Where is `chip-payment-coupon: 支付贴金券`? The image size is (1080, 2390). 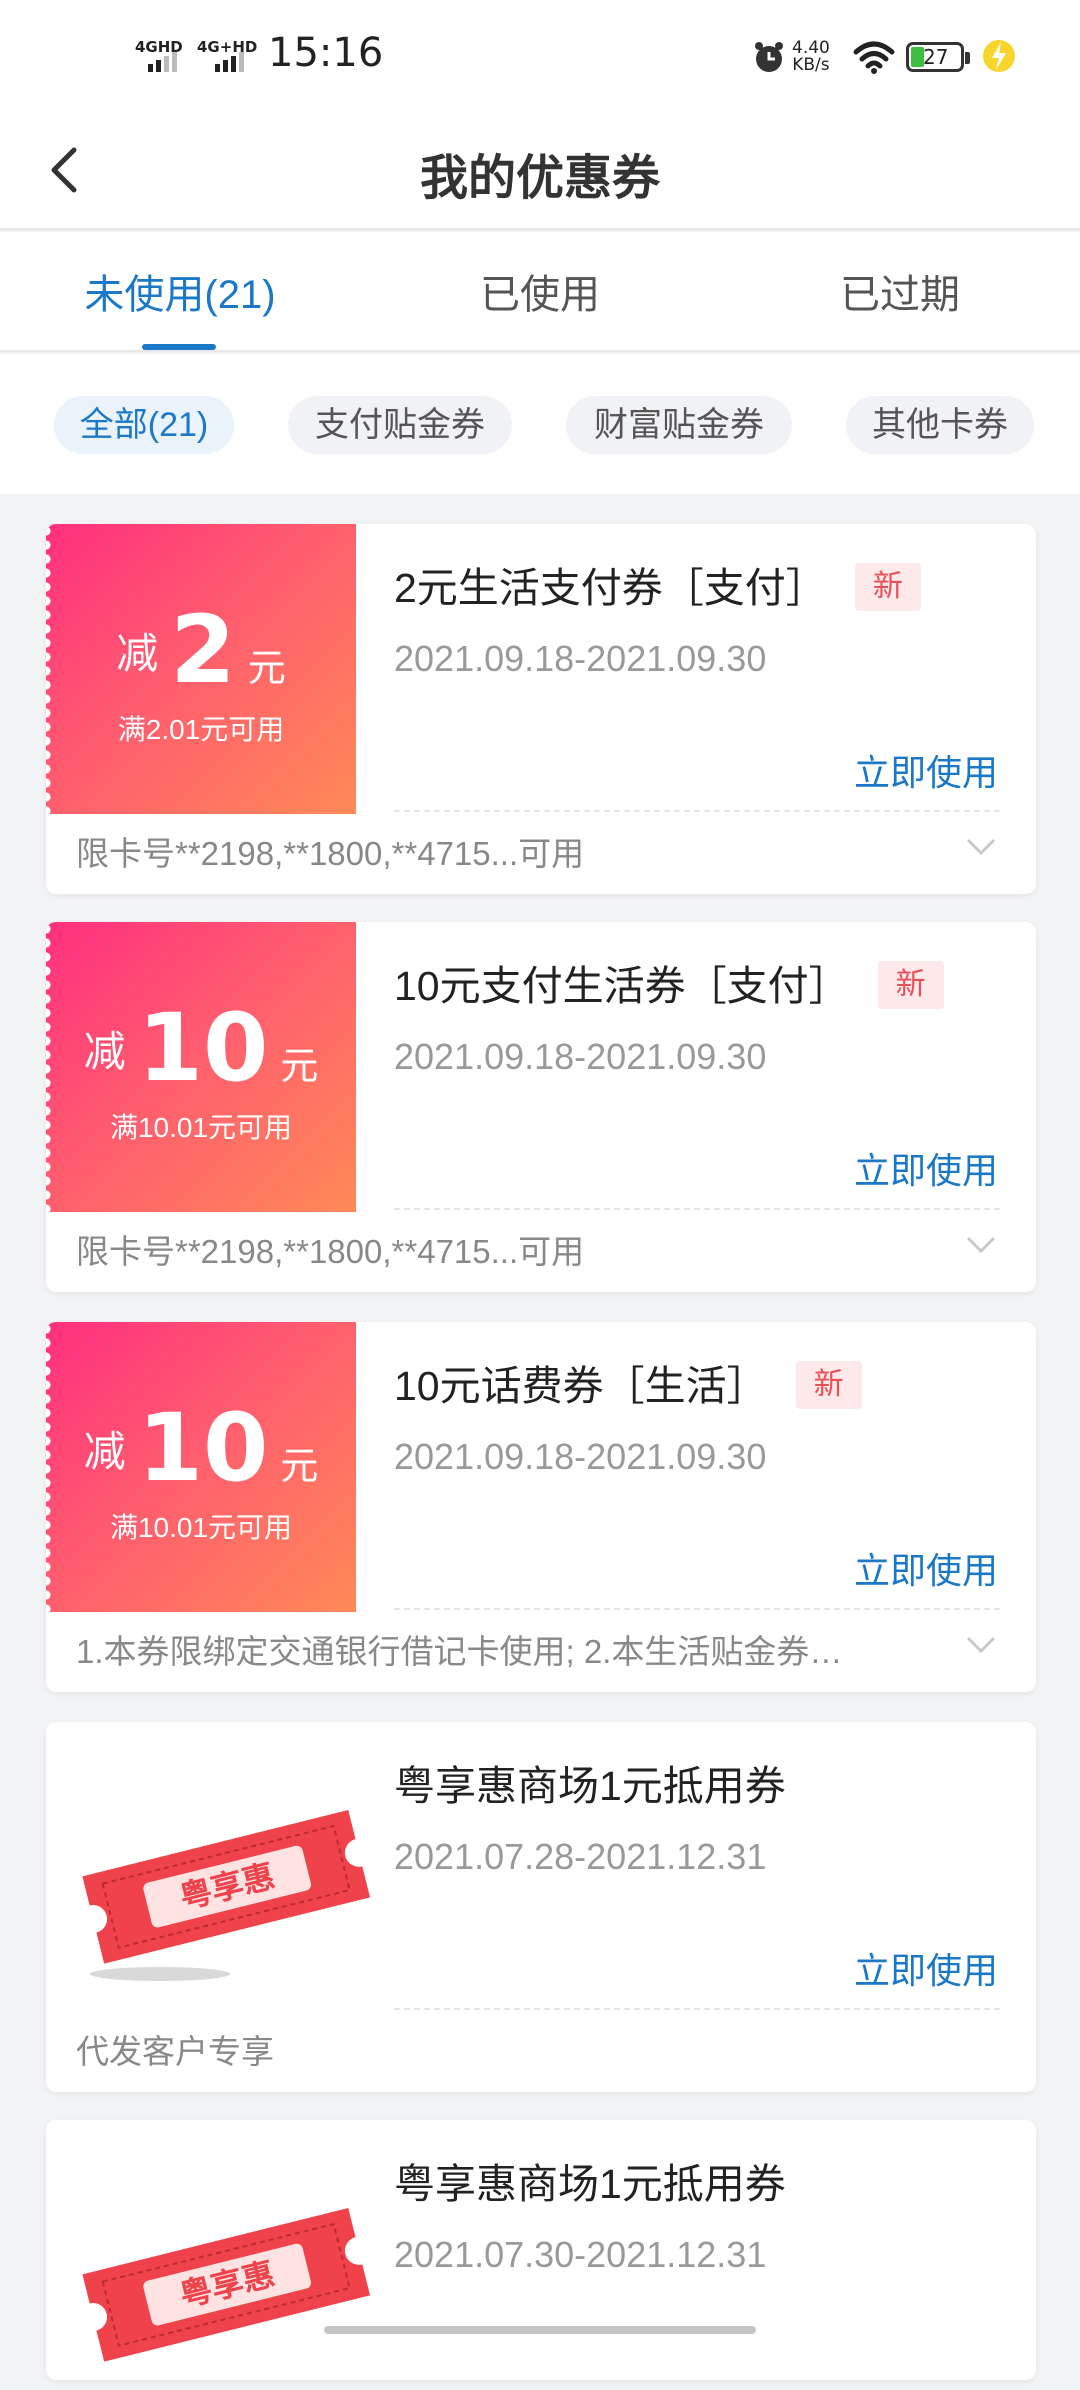
chip-payment-coupon: 支付贴金券 is located at coordinates (400, 425).